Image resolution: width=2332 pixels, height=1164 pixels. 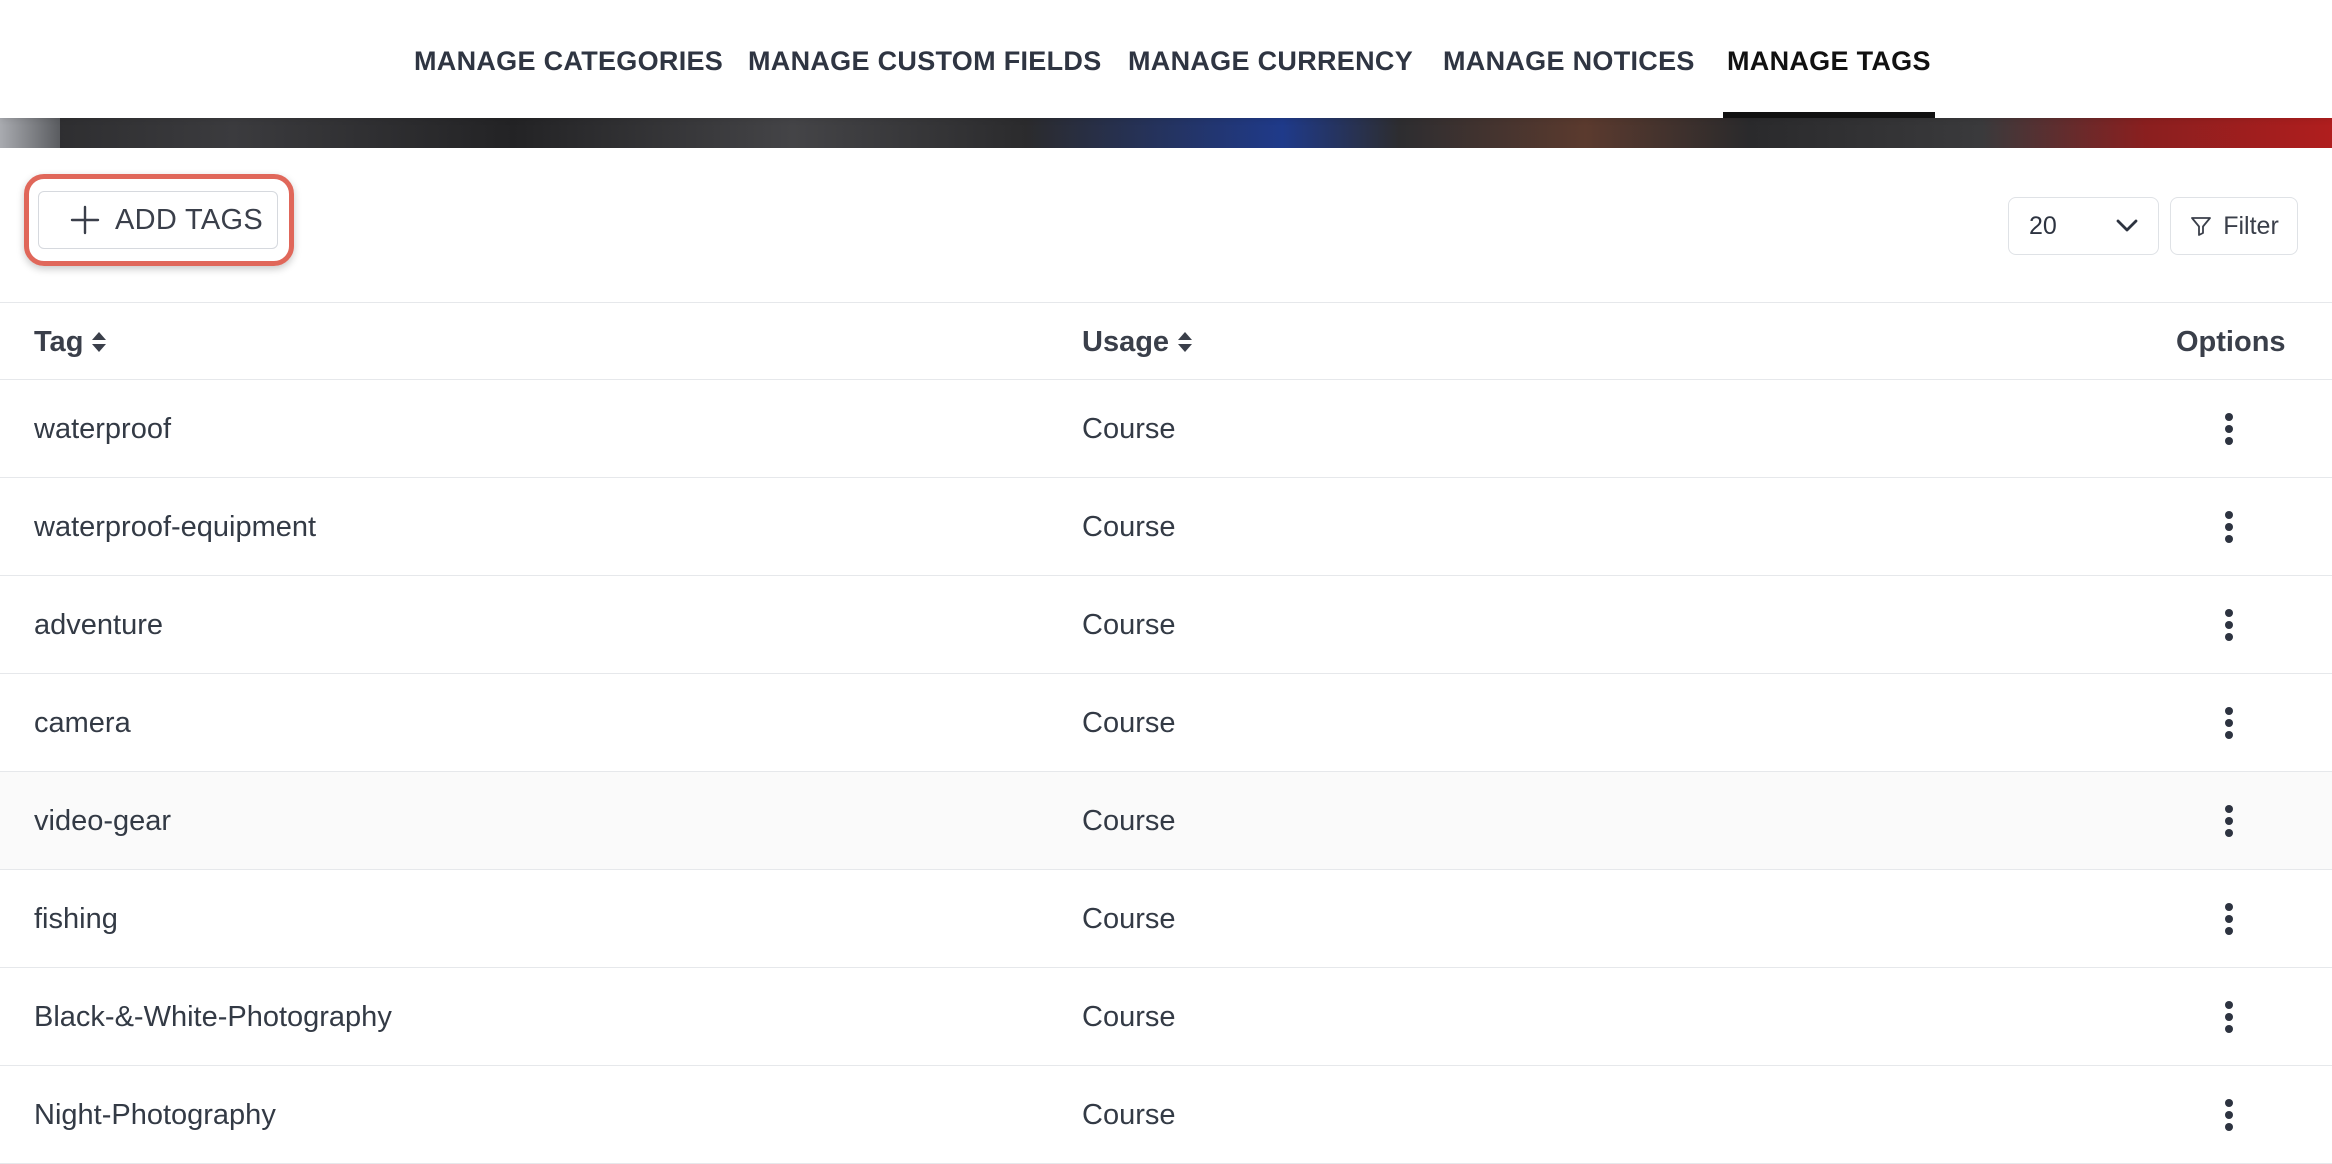 I want to click on tab-manage-currency: MANAGE CURRENCY, so click(x=1270, y=59).